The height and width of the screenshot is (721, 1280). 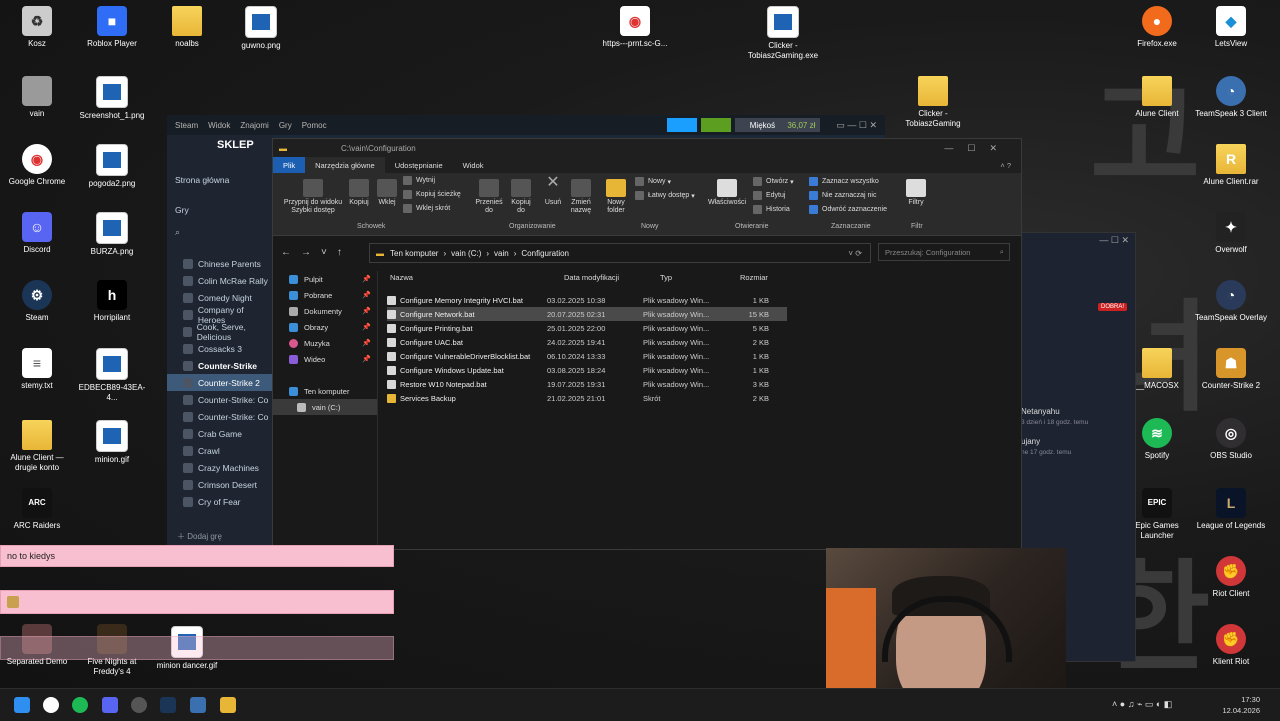 I want to click on desktop-icon: minion.gif, so click(x=112, y=442).